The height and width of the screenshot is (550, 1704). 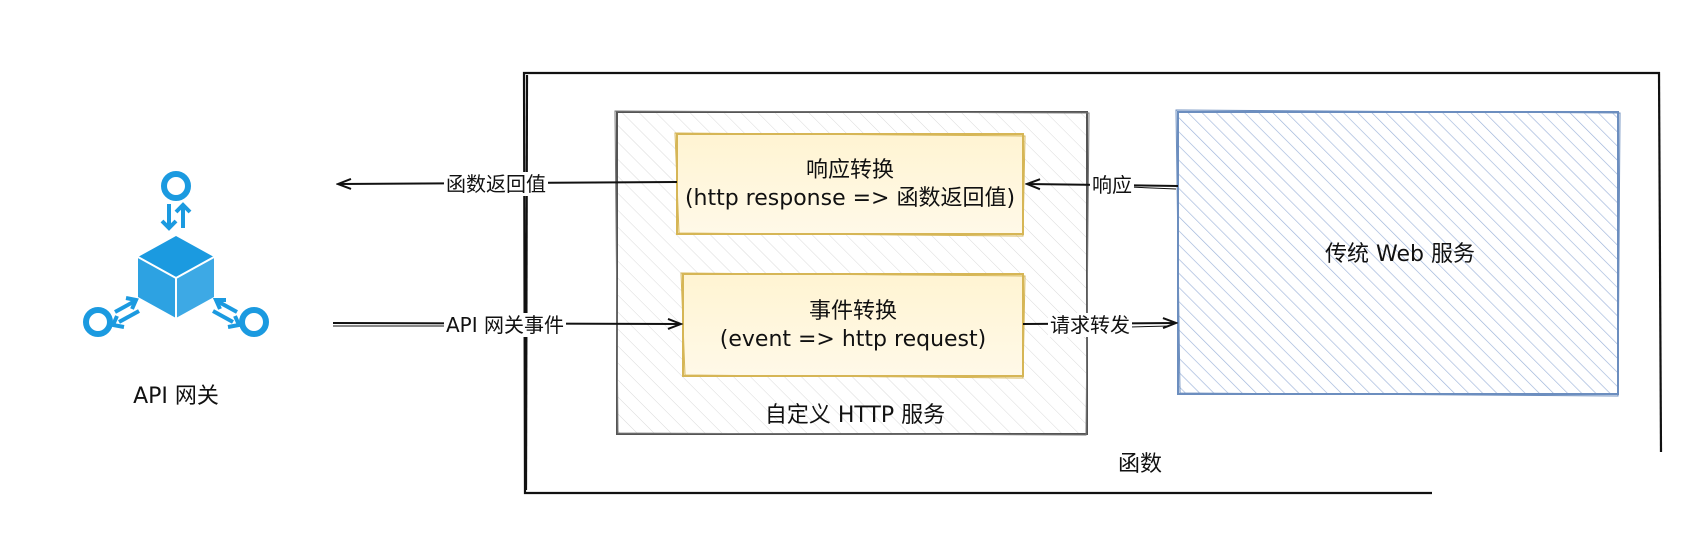 What do you see at coordinates (850, 184) in the screenshot?
I see `response-transform-box` at bounding box center [850, 184].